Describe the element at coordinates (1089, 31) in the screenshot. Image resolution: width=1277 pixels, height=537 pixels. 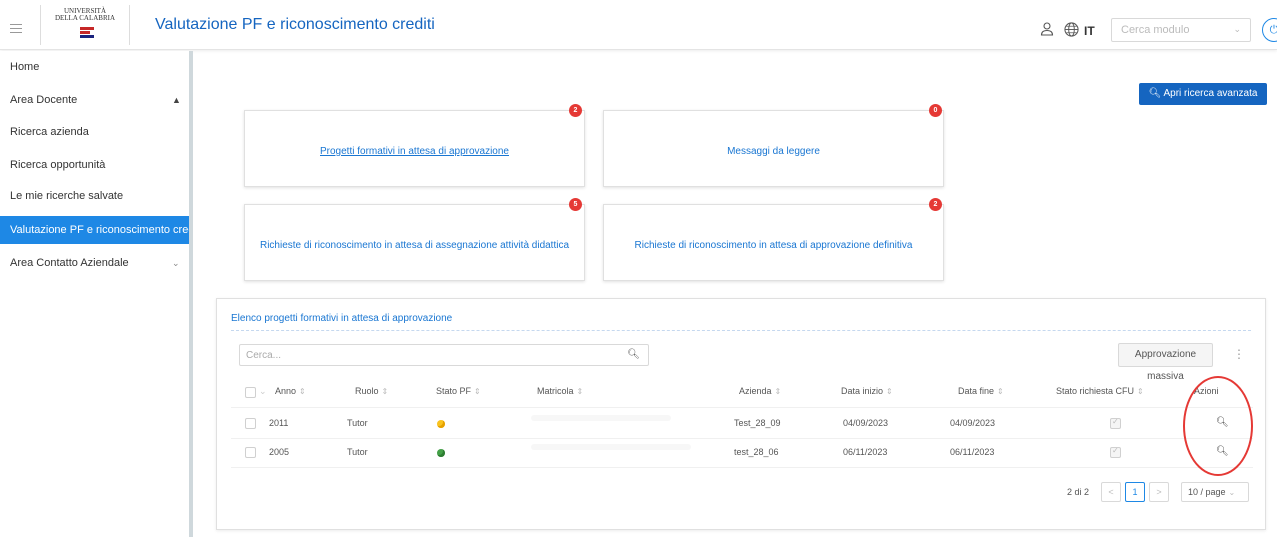
I see `language-selector: IT` at that location.